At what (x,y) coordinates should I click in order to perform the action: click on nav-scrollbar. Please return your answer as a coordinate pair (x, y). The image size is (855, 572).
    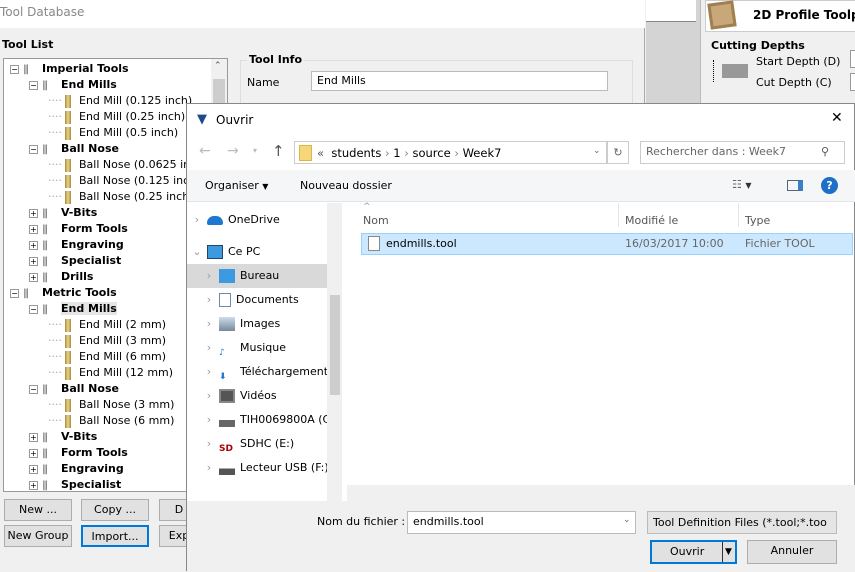
    Looking at the image, I should click on (334, 353).